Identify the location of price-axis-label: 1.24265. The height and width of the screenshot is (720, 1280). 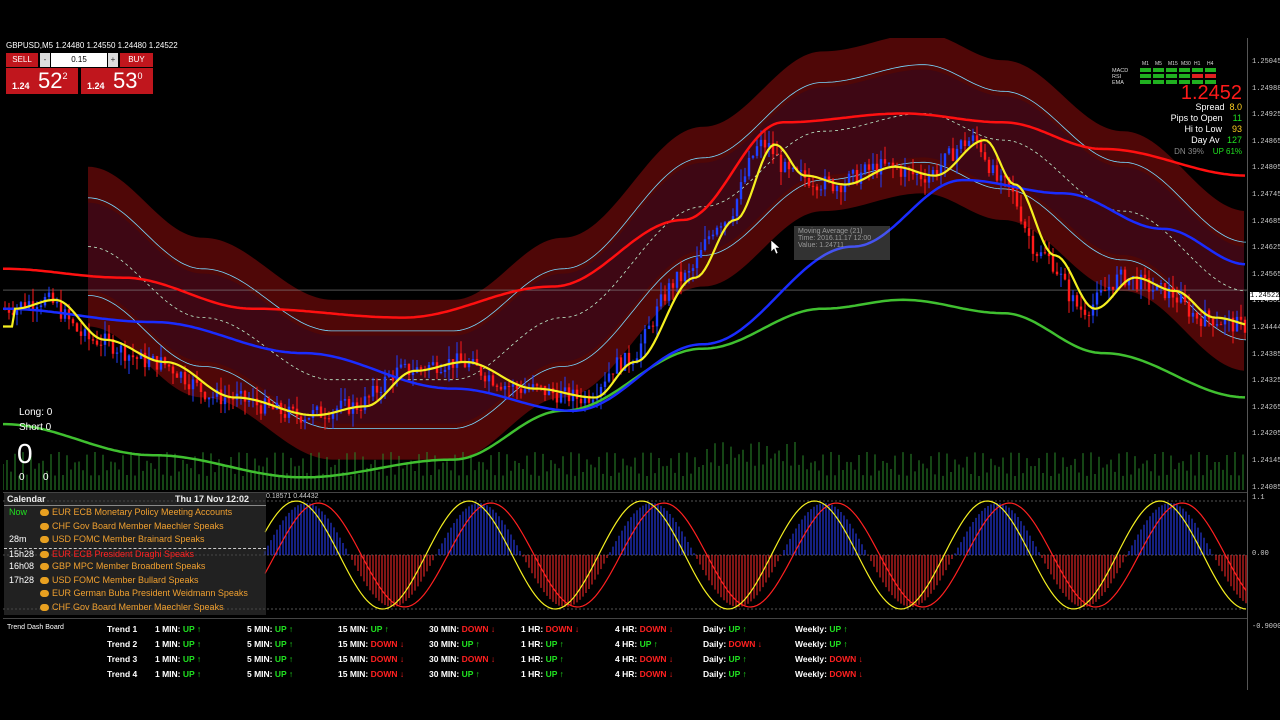
(1266, 407).